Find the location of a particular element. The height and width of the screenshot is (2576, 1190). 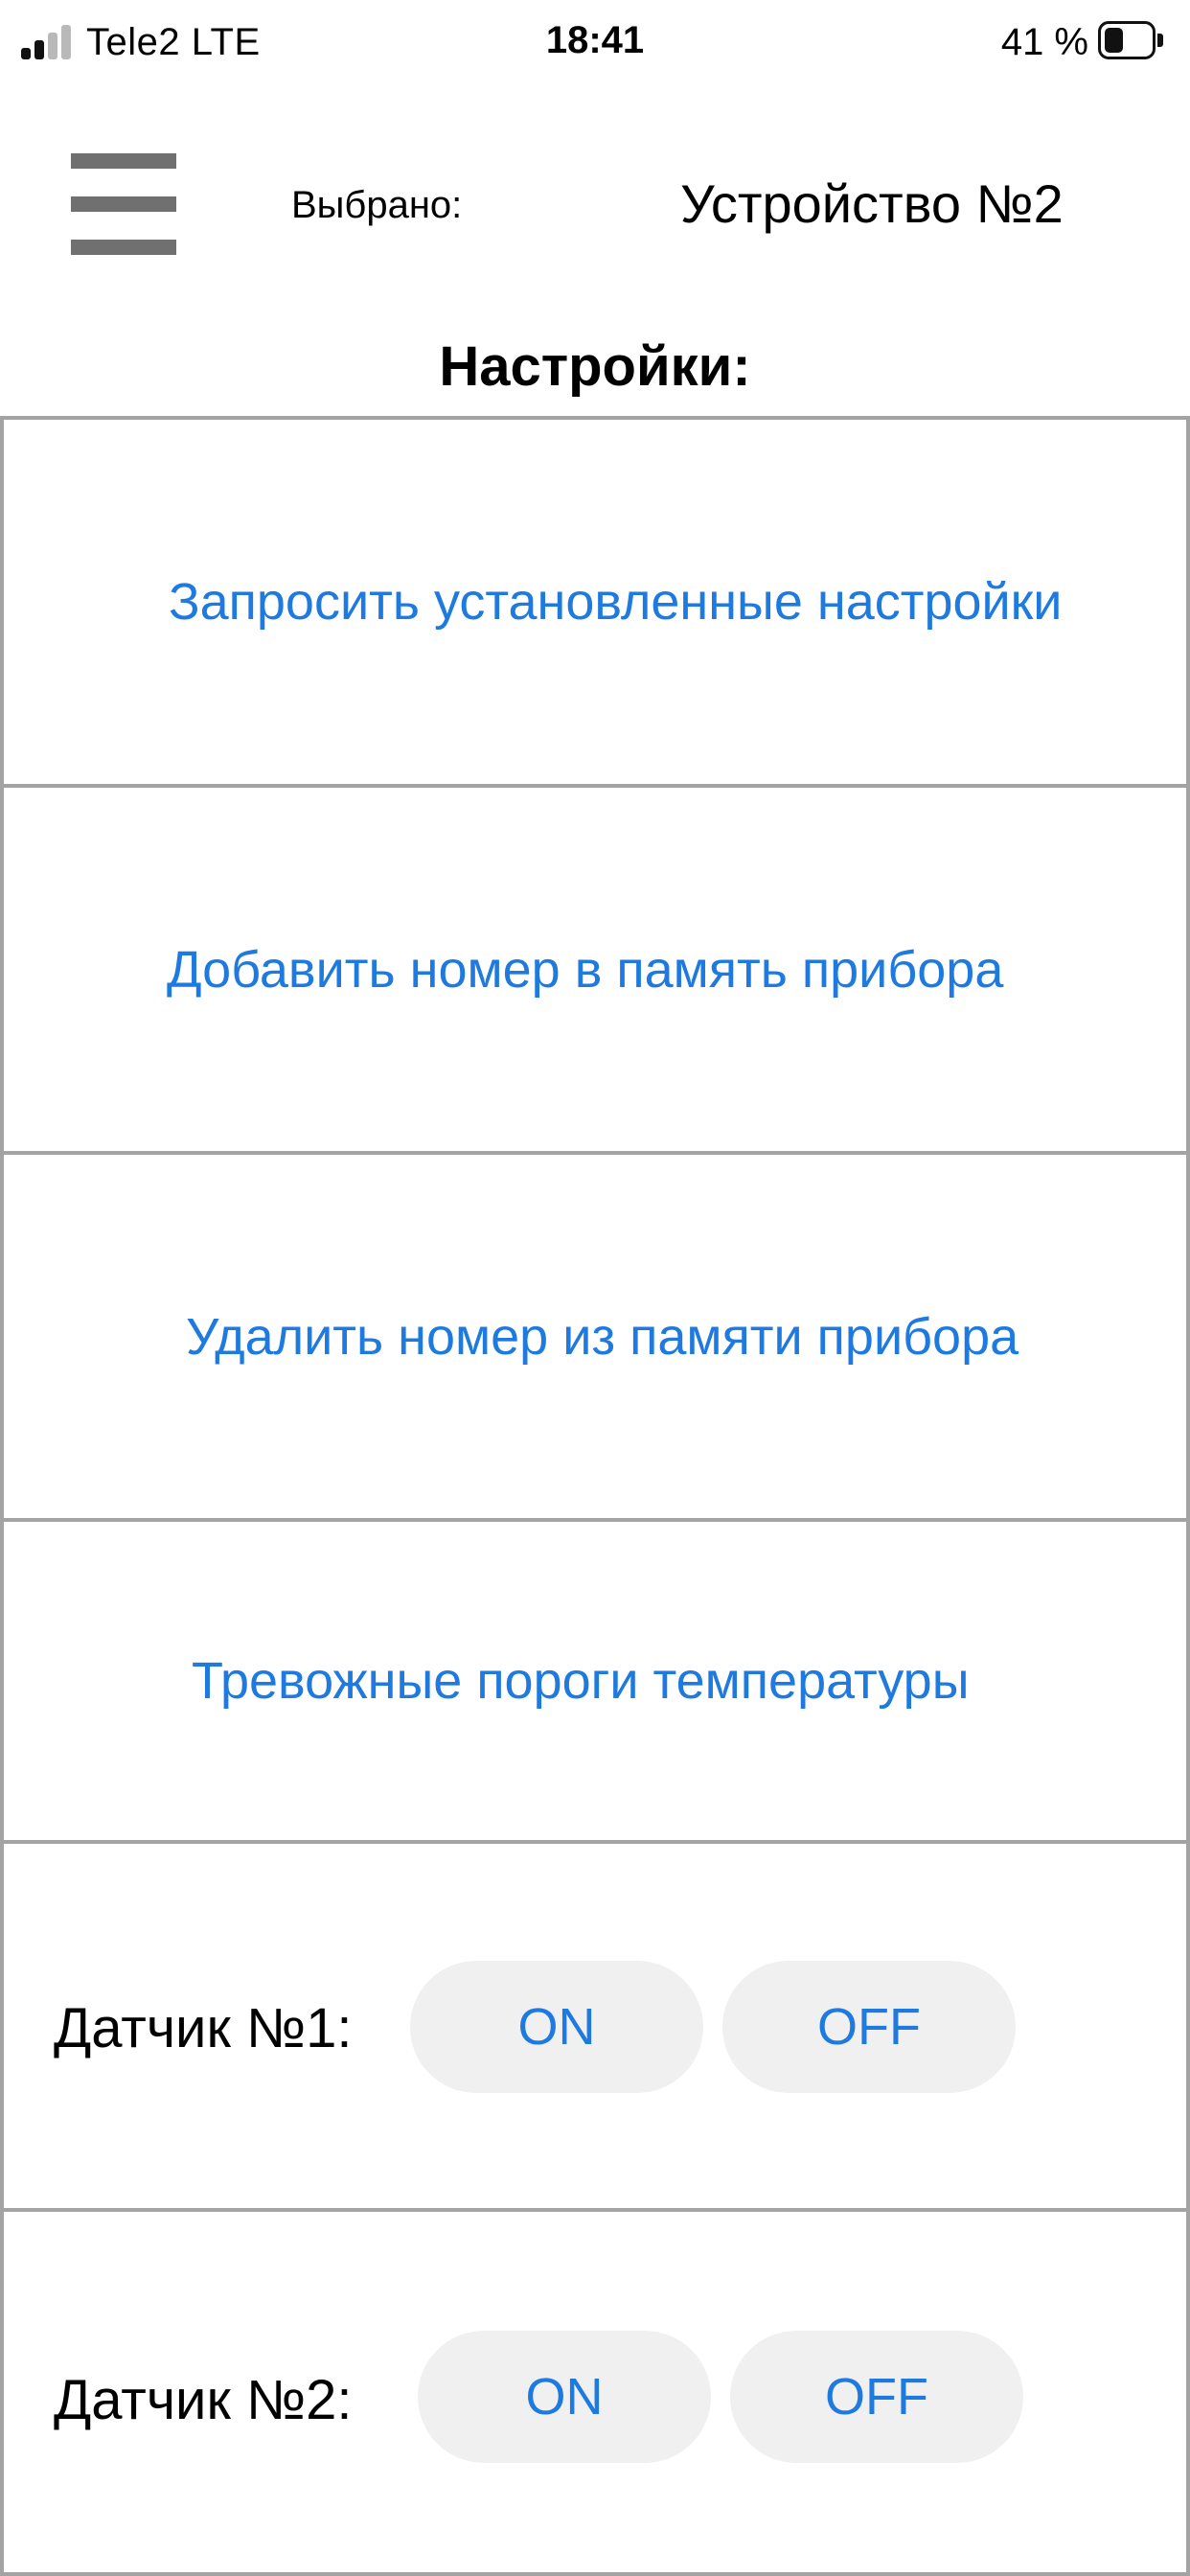

battery-percent: 41 % is located at coordinates (1044, 42).